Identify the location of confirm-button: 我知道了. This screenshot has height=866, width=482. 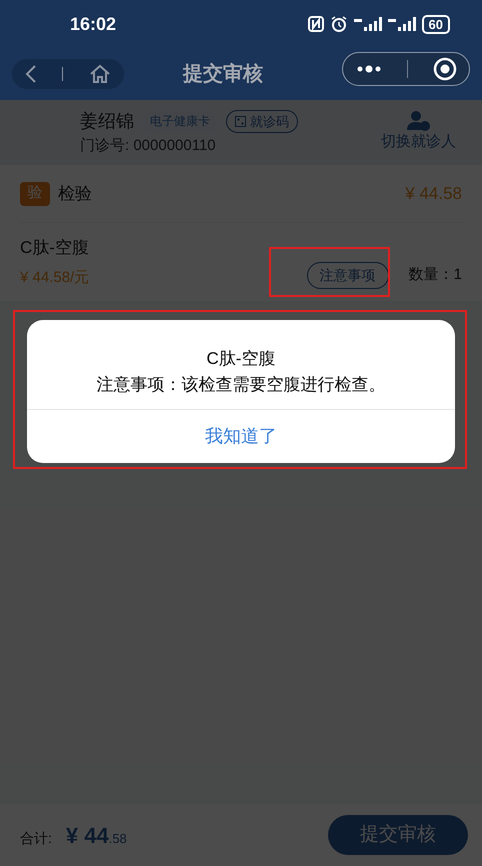
(241, 436).